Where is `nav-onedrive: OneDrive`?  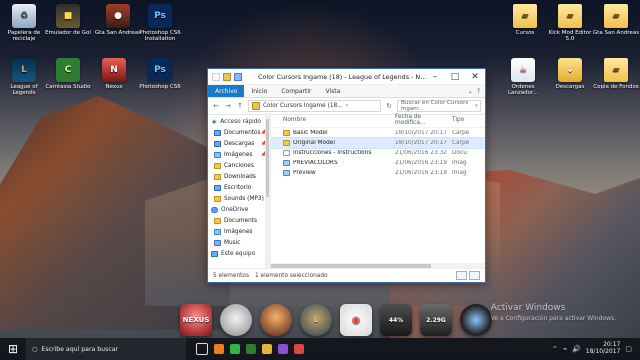 nav-onedrive: OneDrive is located at coordinates (239, 209).